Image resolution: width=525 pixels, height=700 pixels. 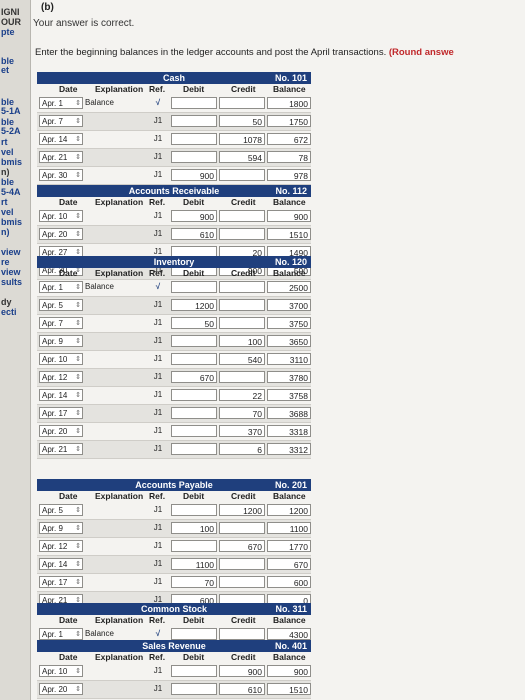 What do you see at coordinates (289, 449) in the screenshot?
I see `balance-input: 3312` at bounding box center [289, 449].